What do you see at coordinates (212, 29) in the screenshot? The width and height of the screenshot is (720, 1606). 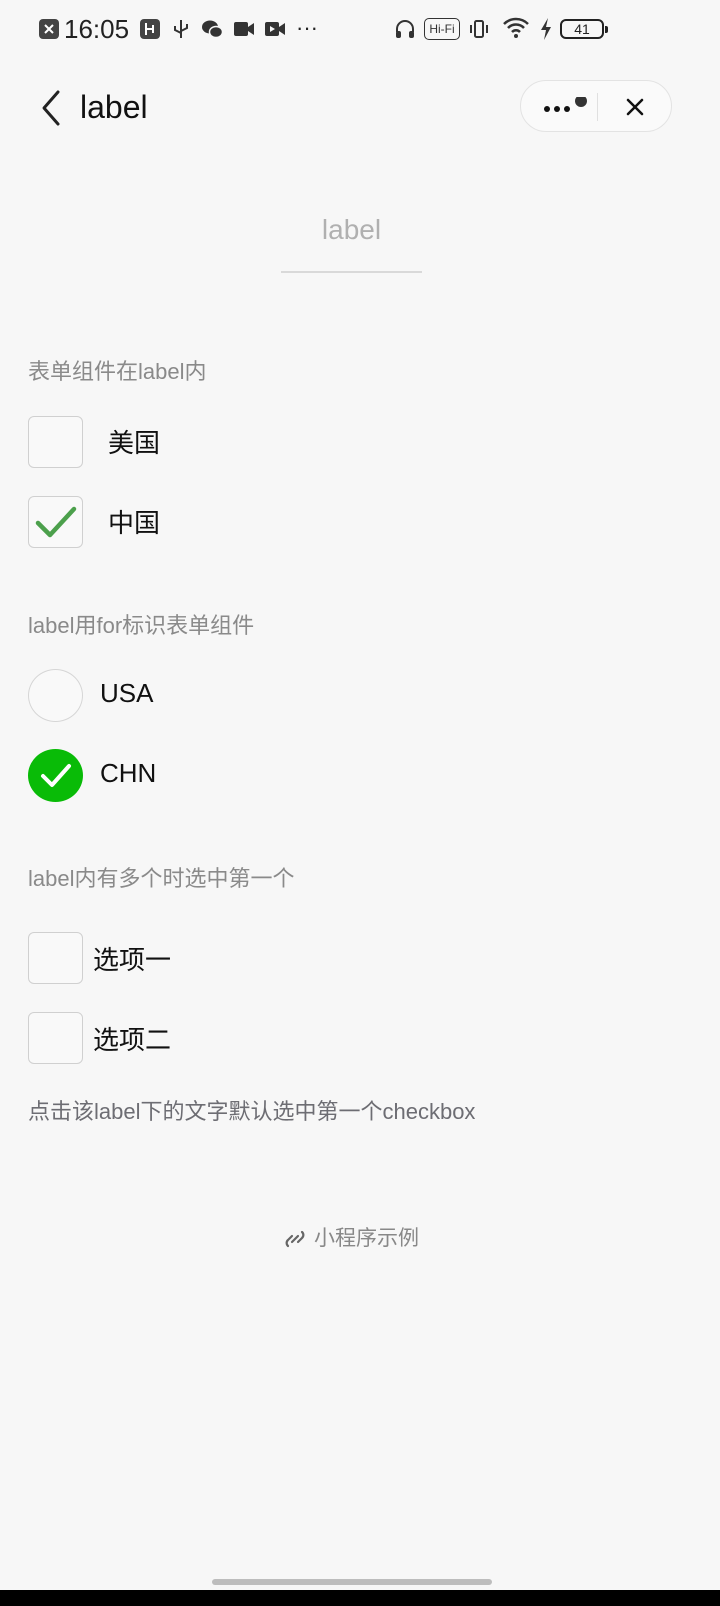 I see `wechat-icon` at bounding box center [212, 29].